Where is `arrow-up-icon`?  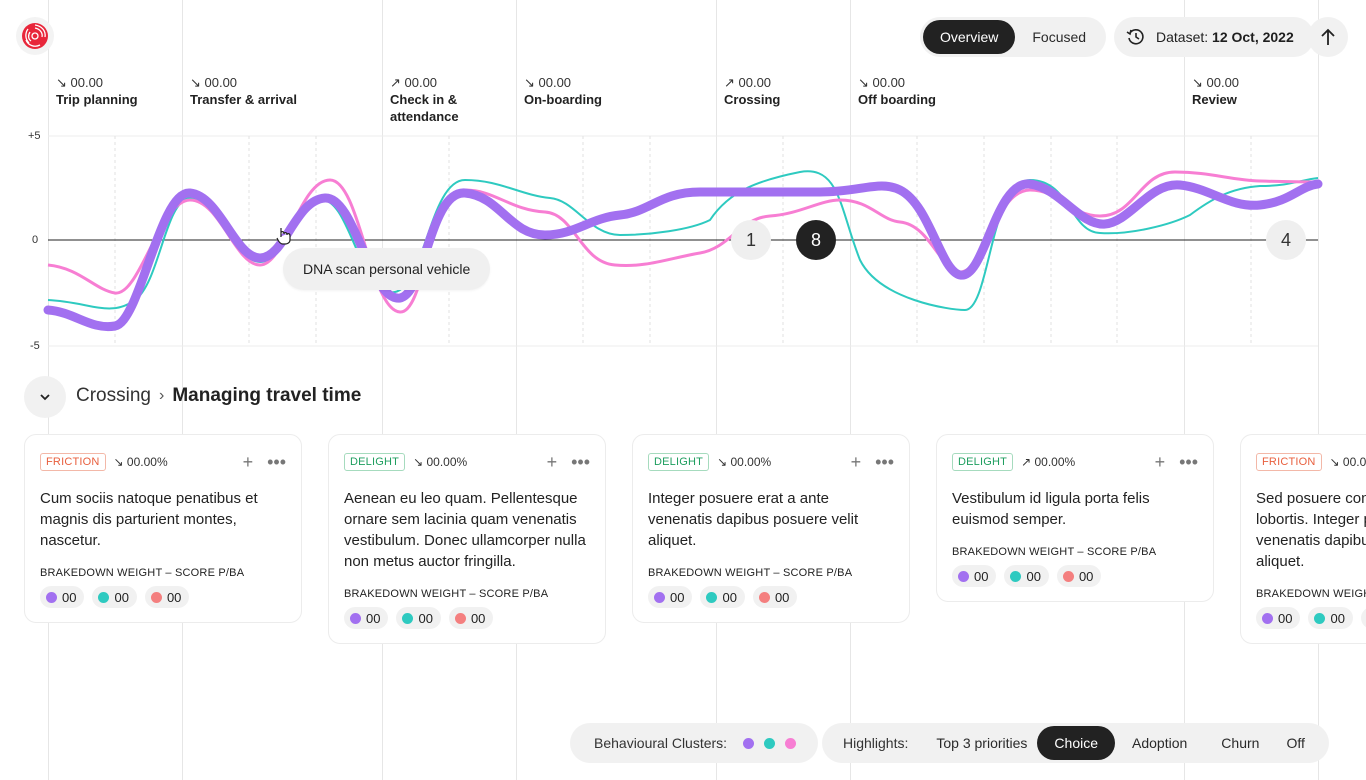 arrow-up-icon is located at coordinates (1328, 36).